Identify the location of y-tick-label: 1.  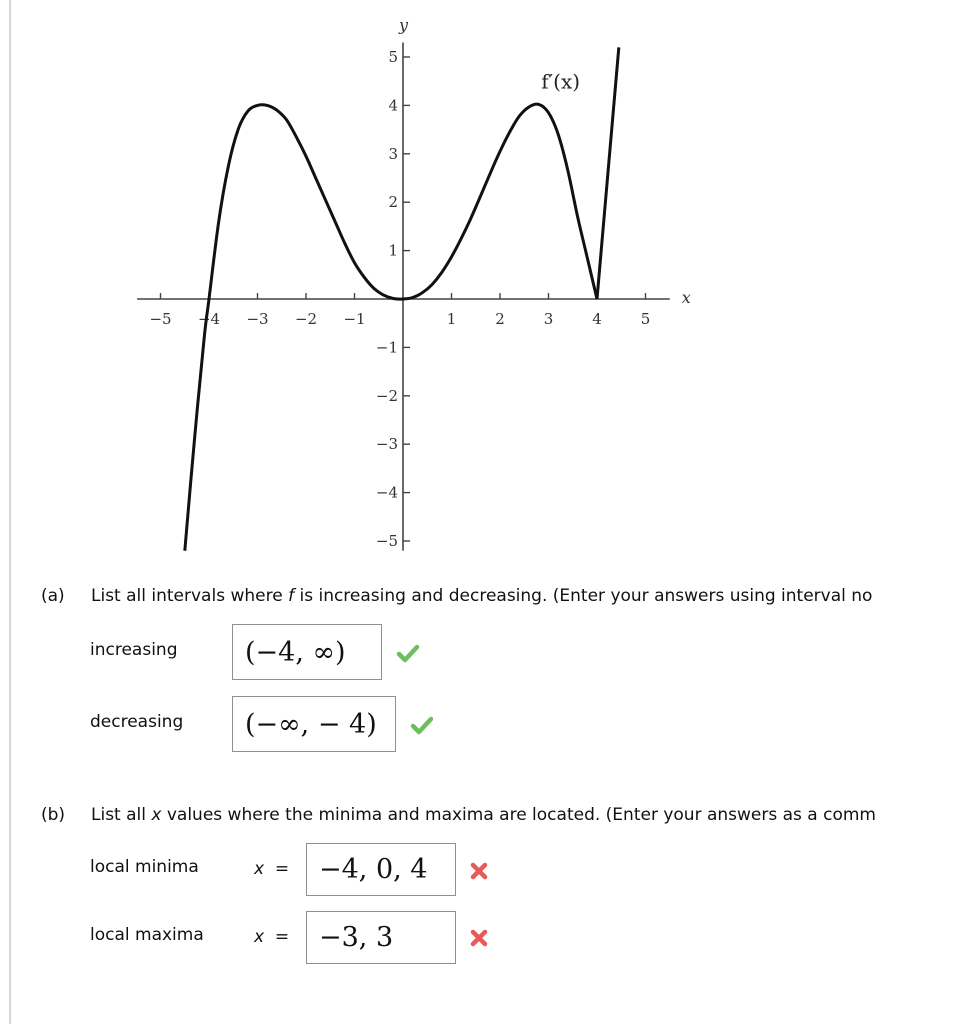
(393, 251).